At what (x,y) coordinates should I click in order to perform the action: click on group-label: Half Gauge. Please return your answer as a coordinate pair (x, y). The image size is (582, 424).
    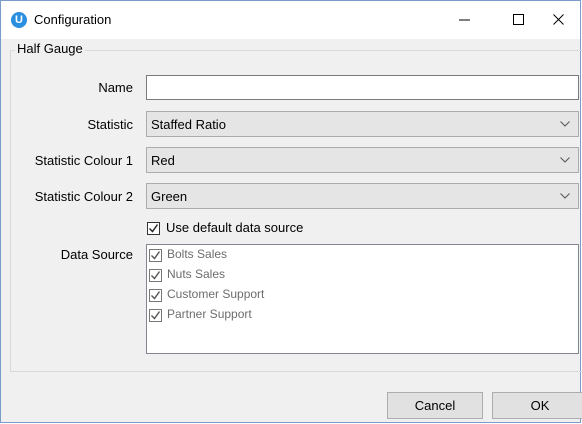
    Looking at the image, I should click on (50, 48).